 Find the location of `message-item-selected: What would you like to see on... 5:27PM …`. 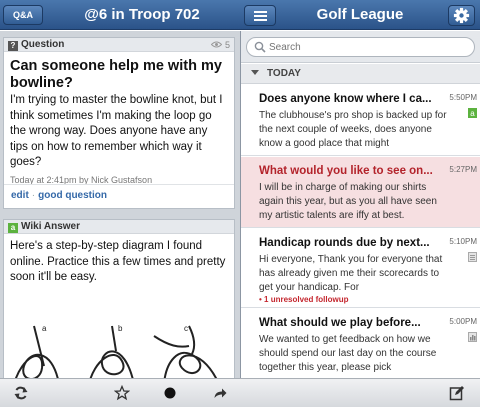

message-item-selected: What would you like to see on... 5:27PM … is located at coordinates (360, 192).